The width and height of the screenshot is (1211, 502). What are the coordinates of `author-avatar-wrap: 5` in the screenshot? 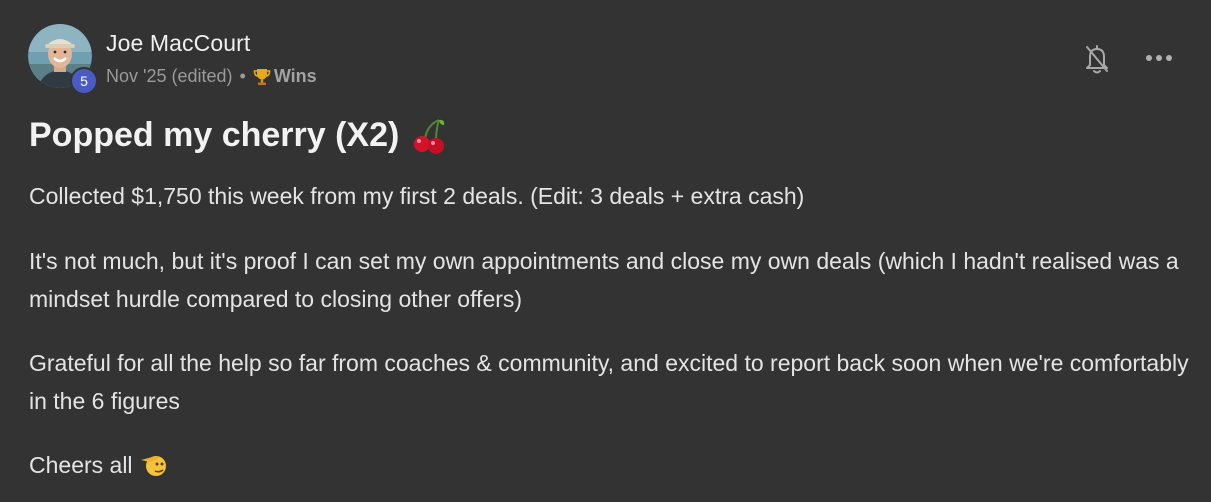 It's located at (63, 59).